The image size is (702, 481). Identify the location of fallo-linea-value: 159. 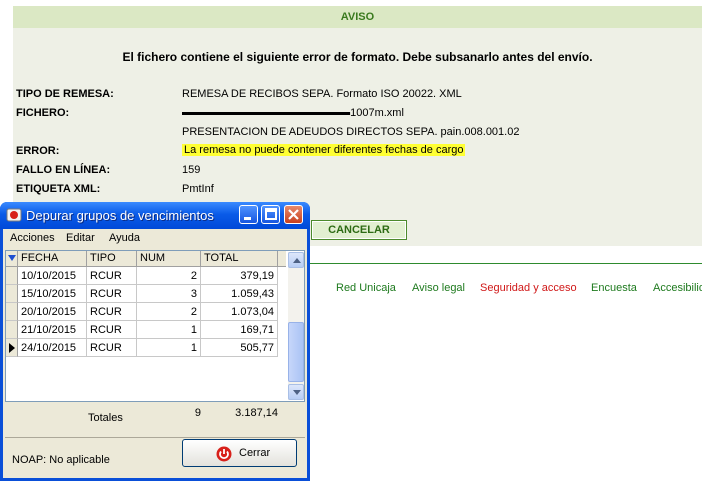
(191, 170).